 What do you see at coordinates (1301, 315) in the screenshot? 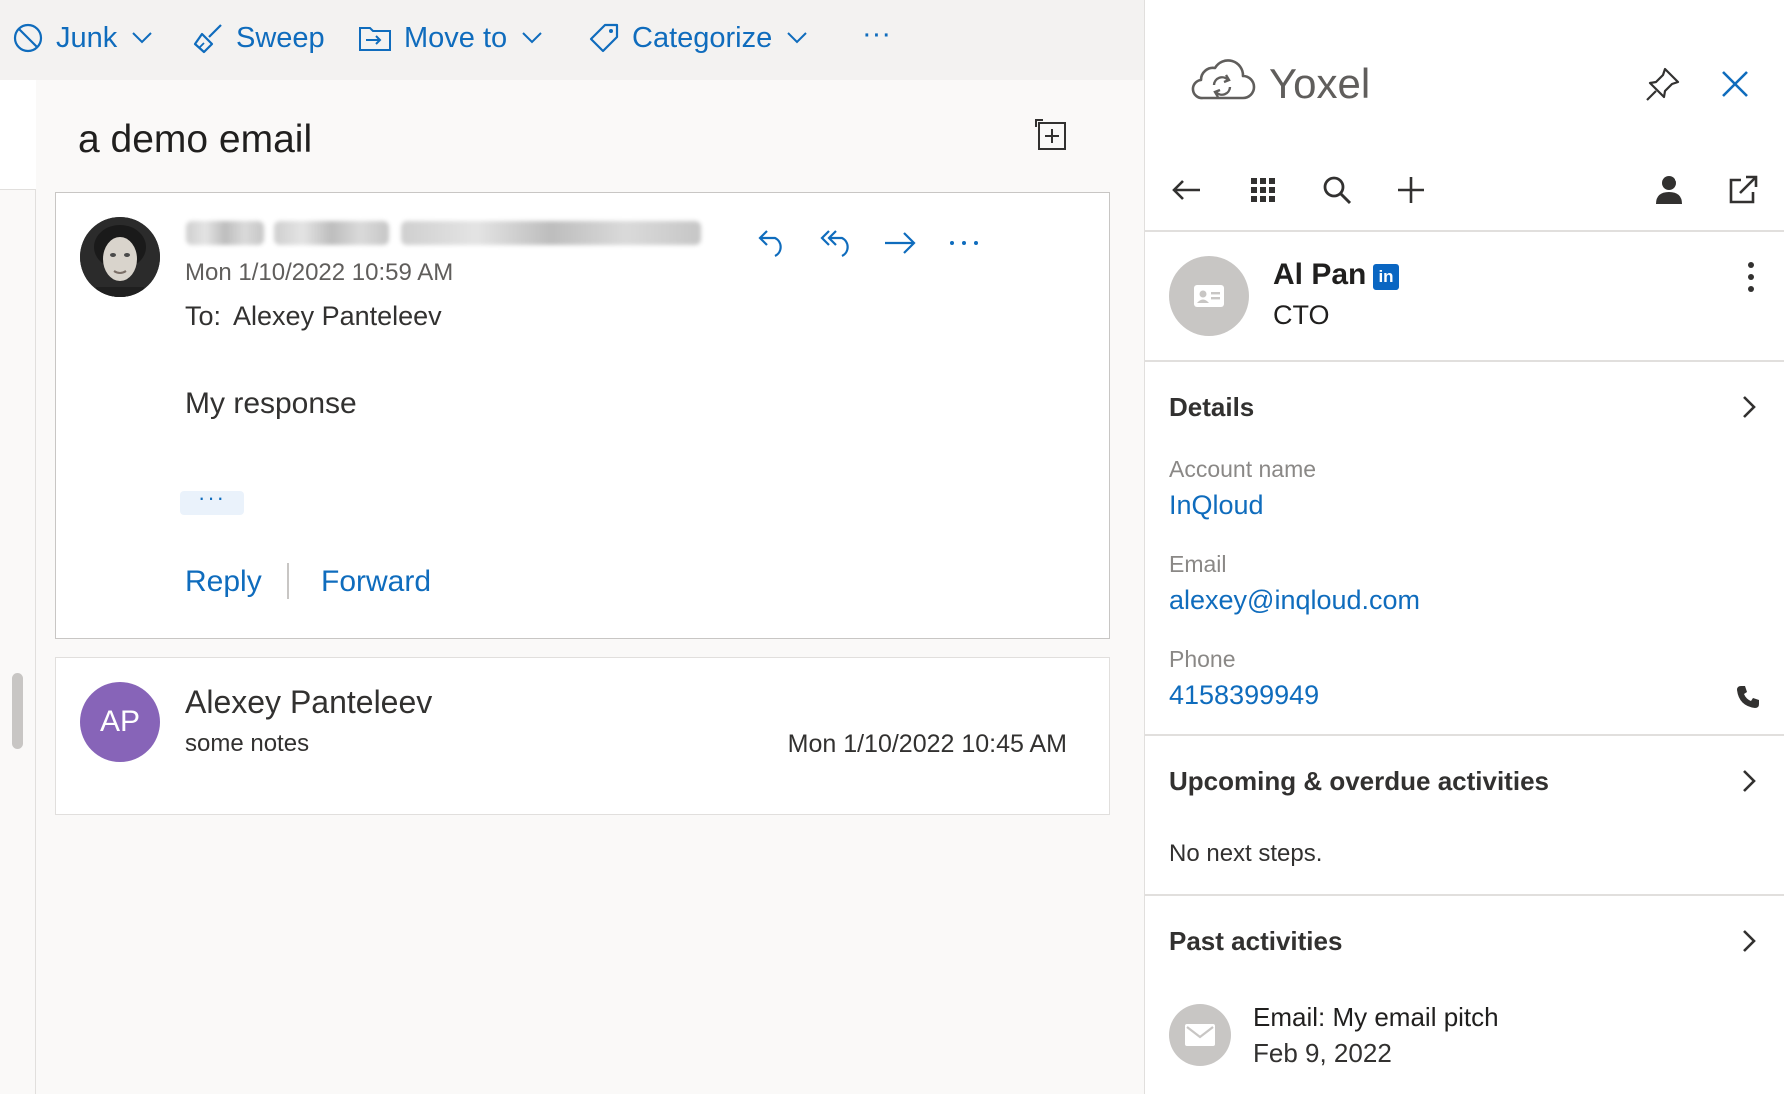
I see `contact-title: CTO` at bounding box center [1301, 315].